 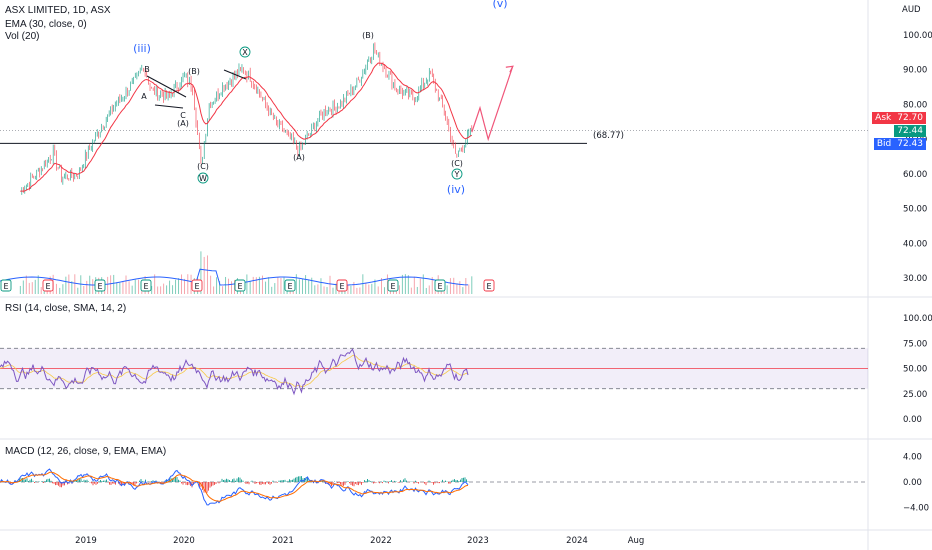 I want to click on macd-tick-label: −4.00, so click(x=916, y=509).